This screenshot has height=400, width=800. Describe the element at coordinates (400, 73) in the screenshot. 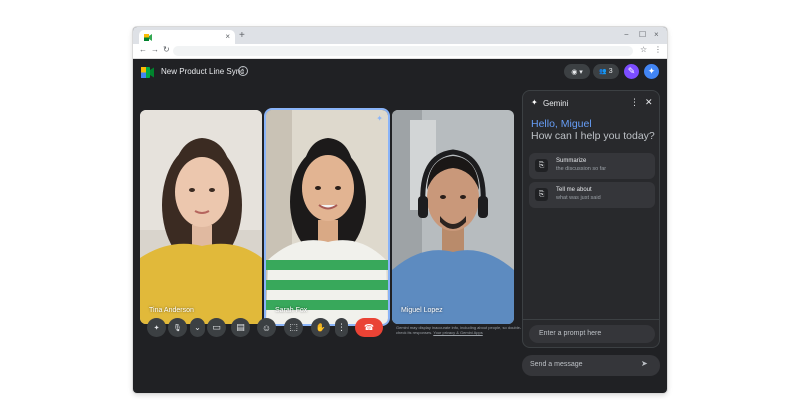

I see `meet-header: New Product Line Sync i ◉ ▾ 👥 3 ✎ ✦` at that location.